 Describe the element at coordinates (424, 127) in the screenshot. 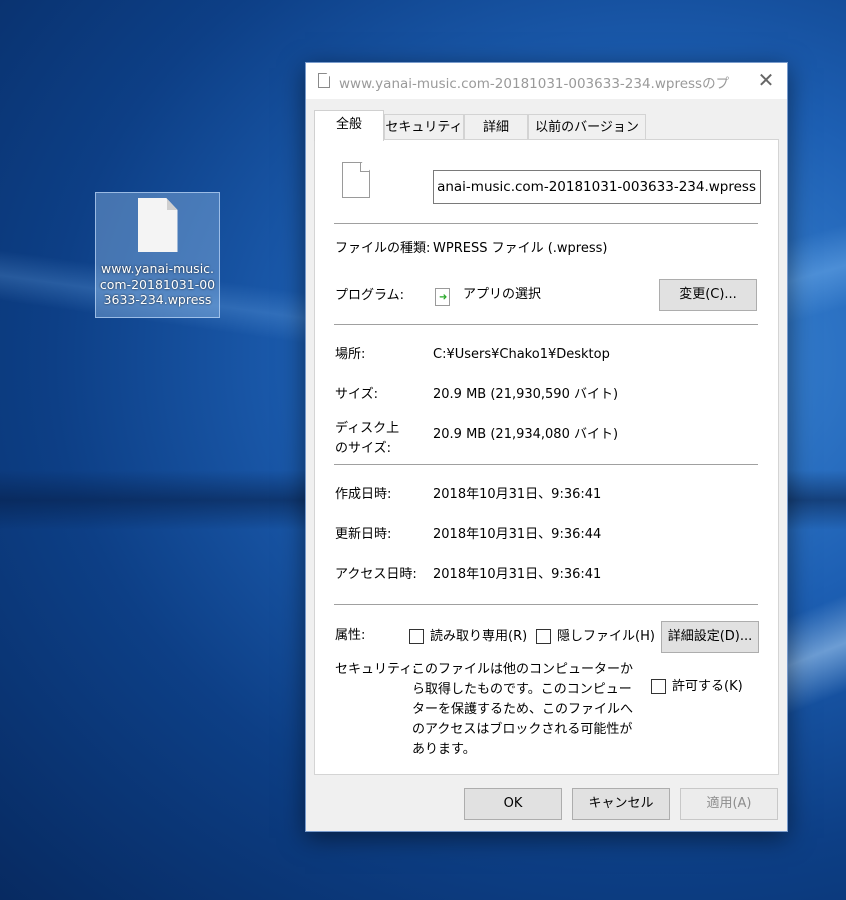

I see `tab-security: セキュリティ` at that location.